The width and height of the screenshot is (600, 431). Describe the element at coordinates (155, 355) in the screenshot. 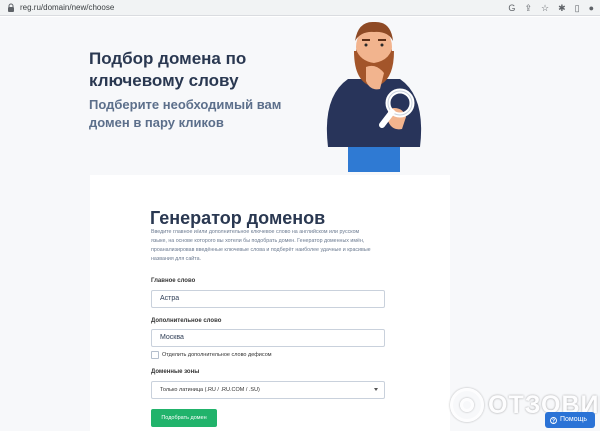

I see `hyphen-checkbox` at that location.